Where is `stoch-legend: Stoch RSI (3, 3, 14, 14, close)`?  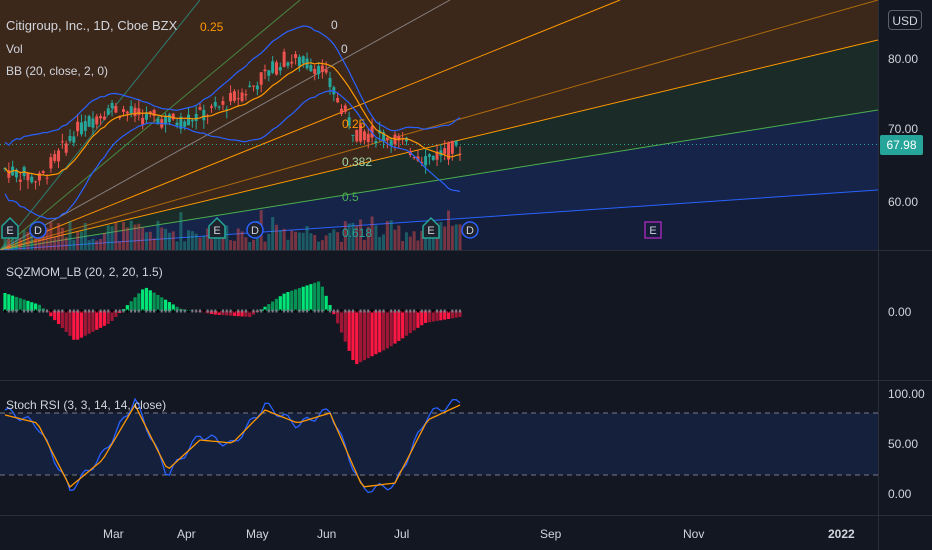
stoch-legend: Stoch RSI (3, 3, 14, 14, close) is located at coordinates (86, 405).